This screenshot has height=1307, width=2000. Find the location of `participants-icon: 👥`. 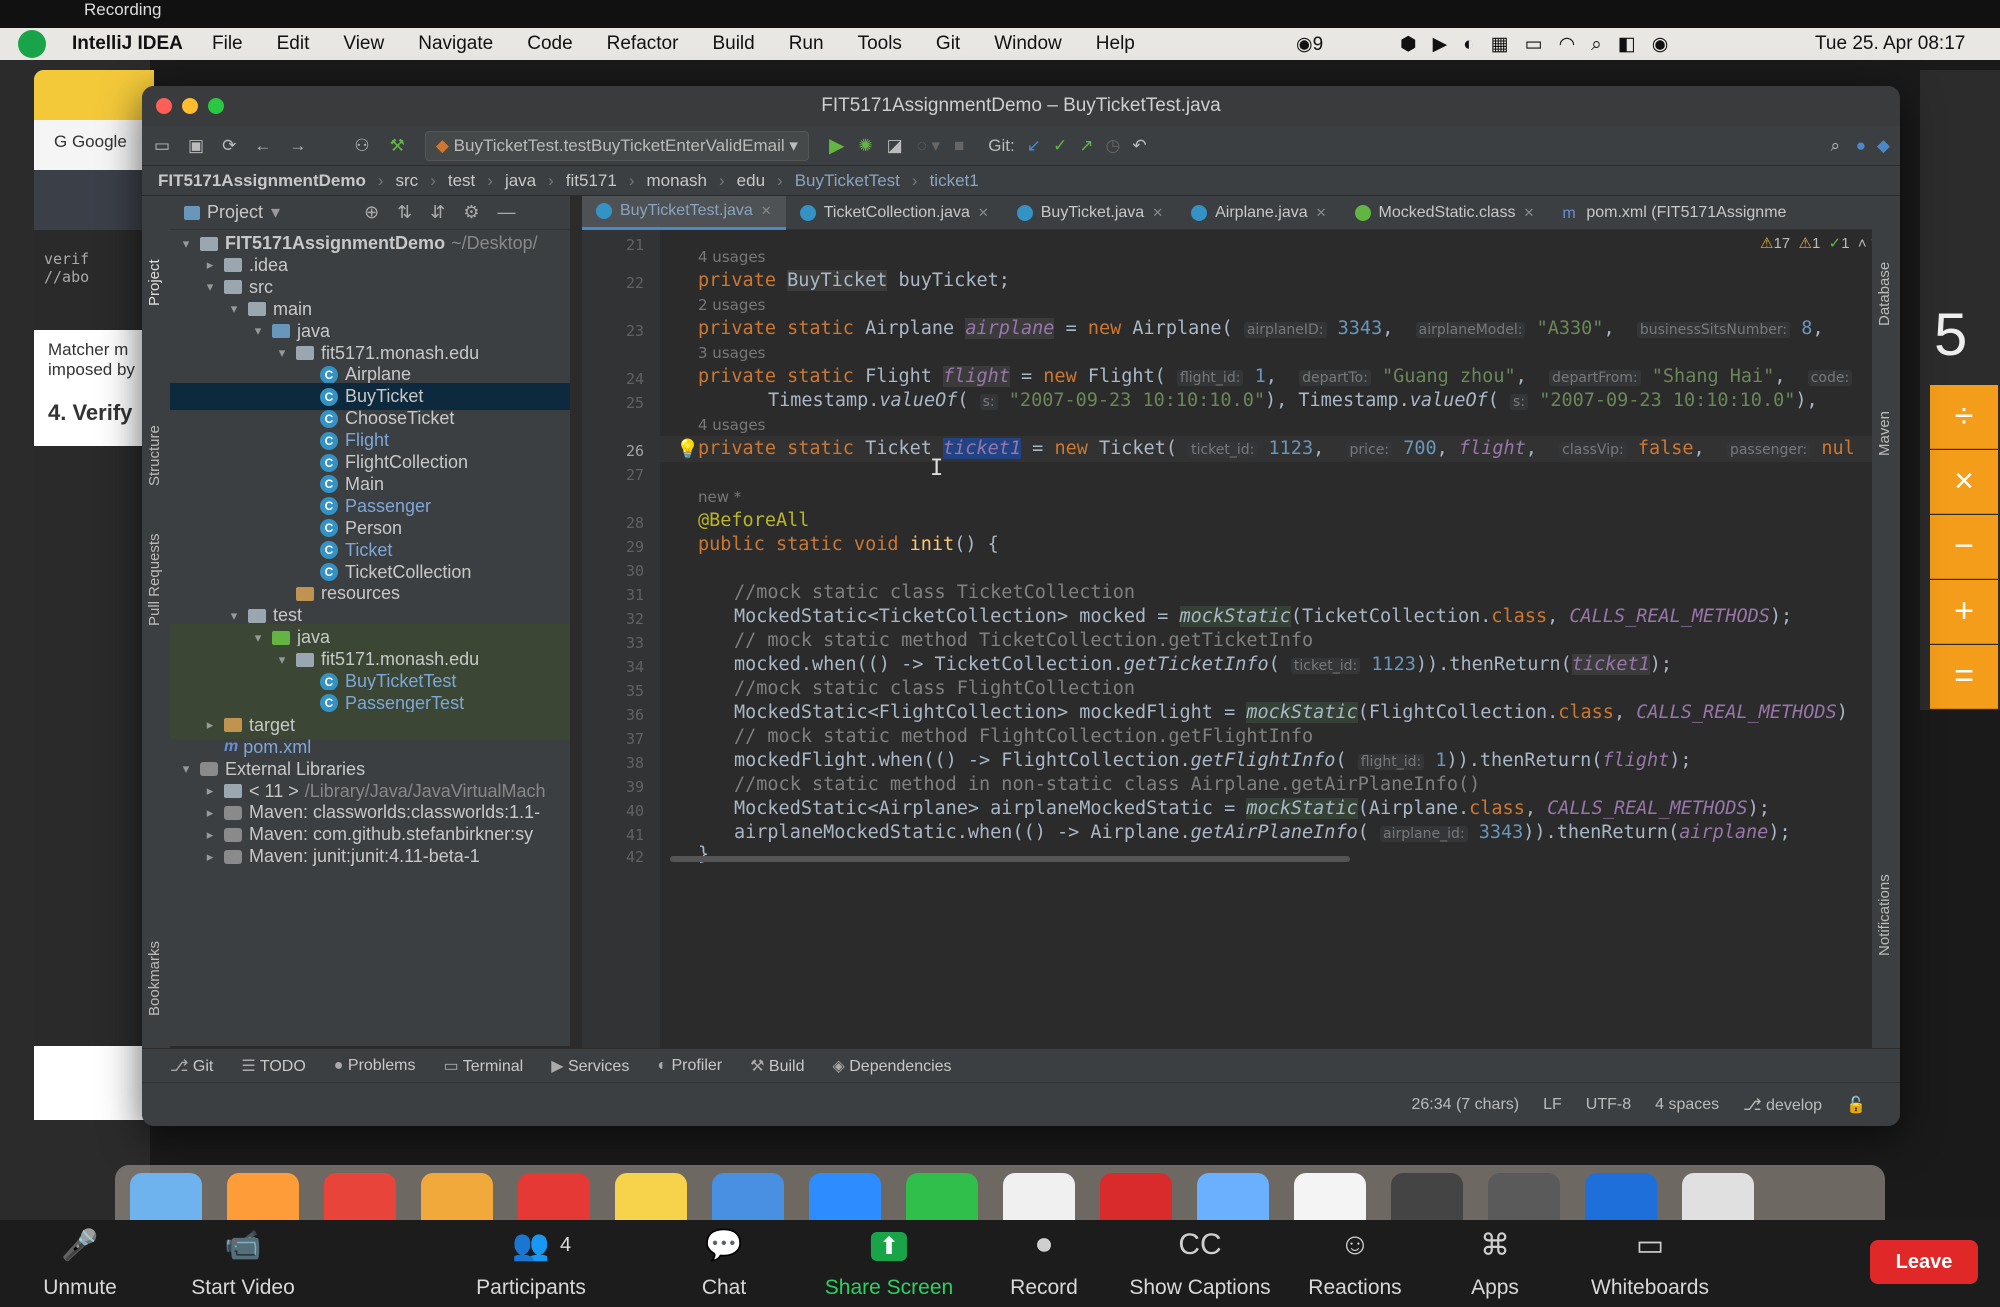

participants-icon: 👥 is located at coordinates (530, 1245).